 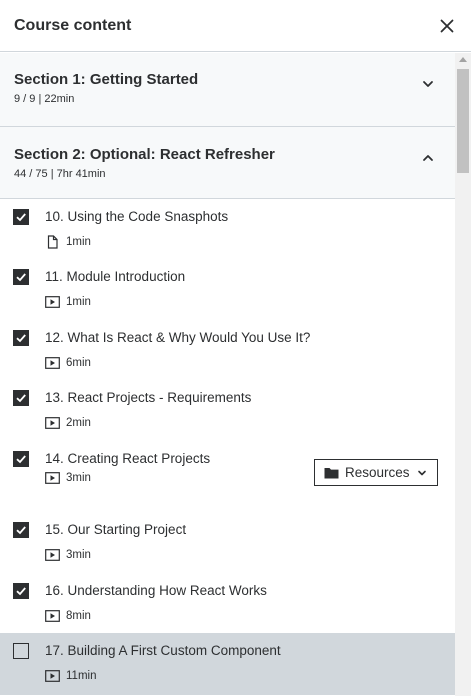 What do you see at coordinates (227, 289) in the screenshot?
I see `lecture-item: 11. Module Introduction 1min` at bounding box center [227, 289].